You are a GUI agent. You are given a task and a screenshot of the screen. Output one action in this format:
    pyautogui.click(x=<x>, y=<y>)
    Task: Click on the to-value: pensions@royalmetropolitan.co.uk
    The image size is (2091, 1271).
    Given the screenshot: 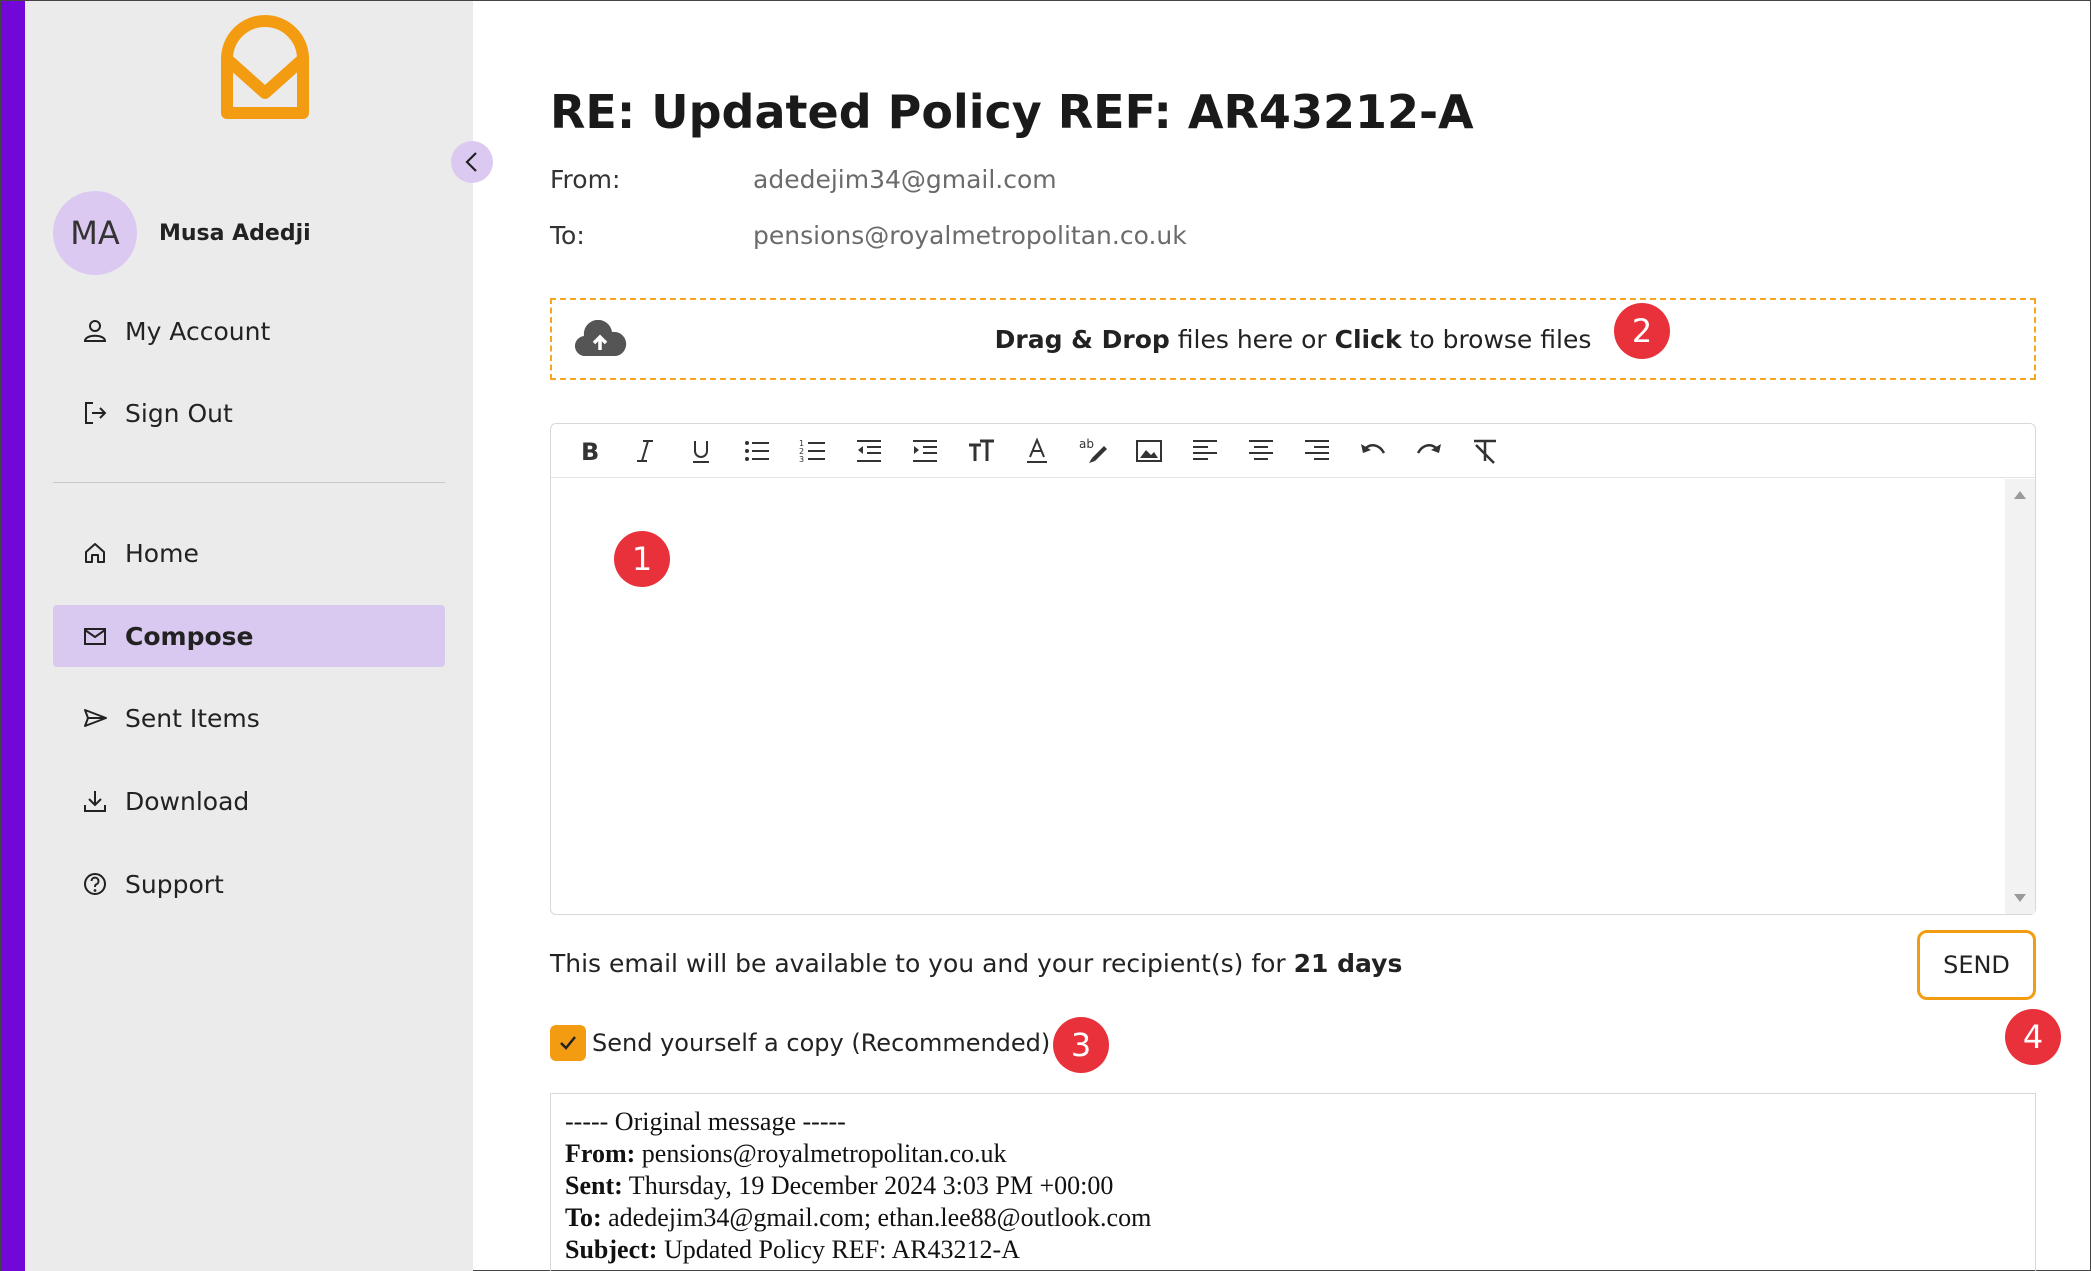 What is the action you would take?
    pyautogui.click(x=970, y=235)
    